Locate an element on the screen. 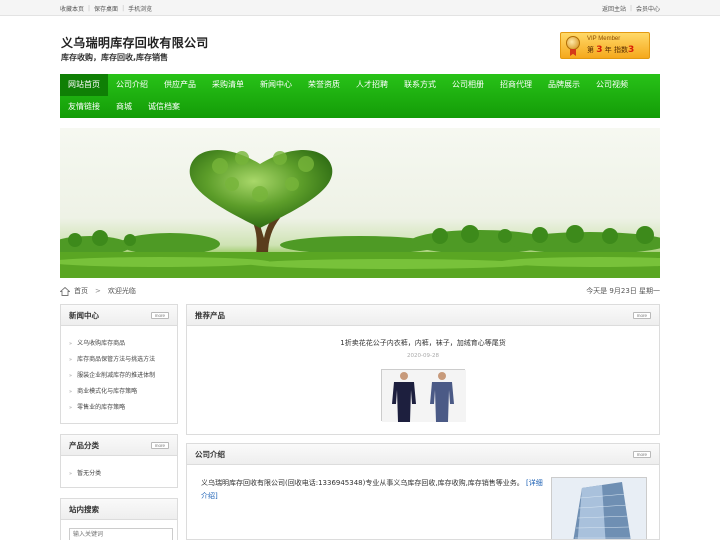 The width and height of the screenshot is (720, 540). home-icon is located at coordinates (65, 291).